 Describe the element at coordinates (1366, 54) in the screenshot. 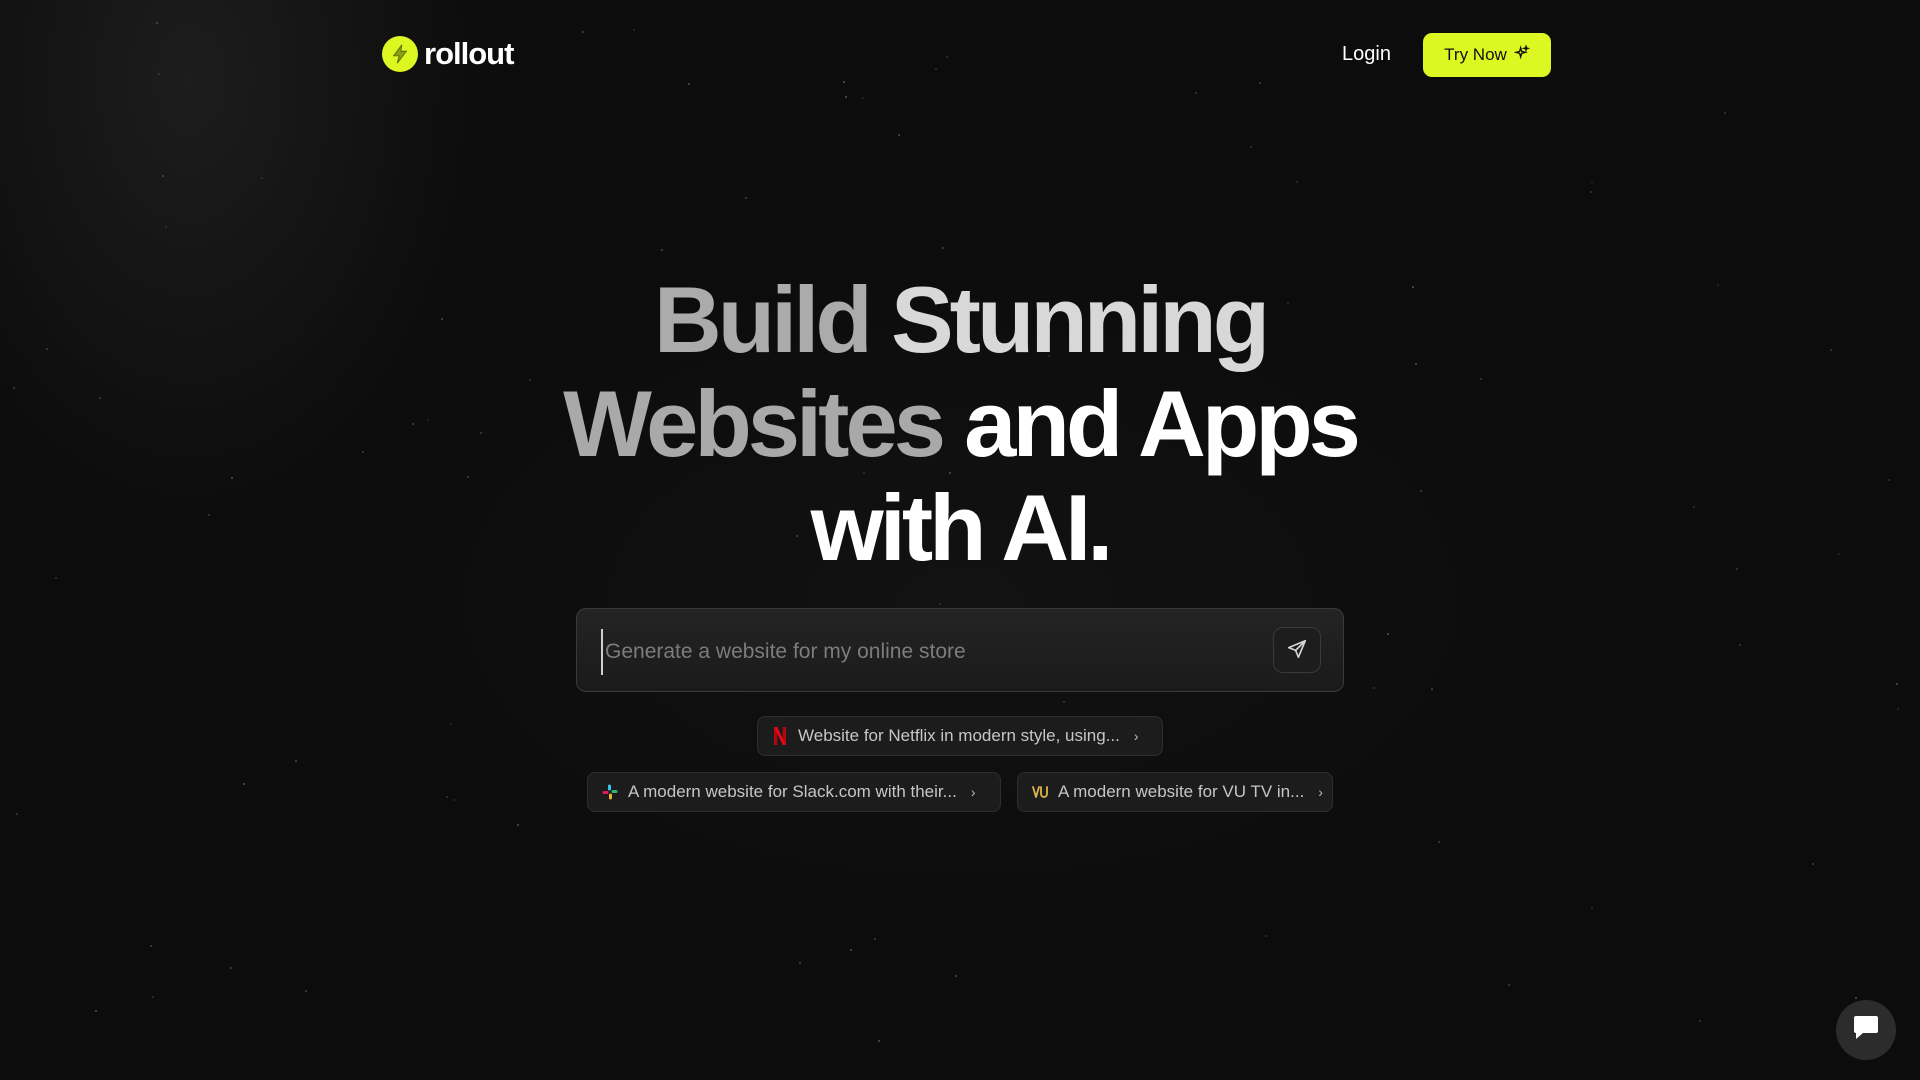

I see `login-link: Login` at that location.